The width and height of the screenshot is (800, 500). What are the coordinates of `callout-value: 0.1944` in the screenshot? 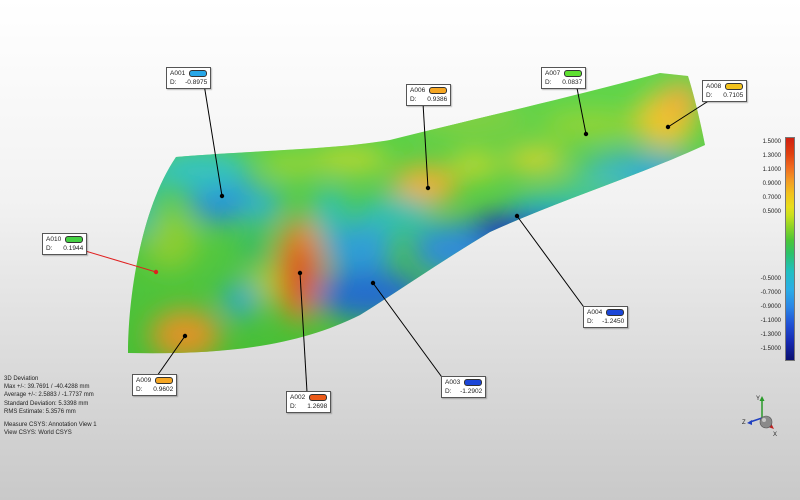 It's located at (73, 248).